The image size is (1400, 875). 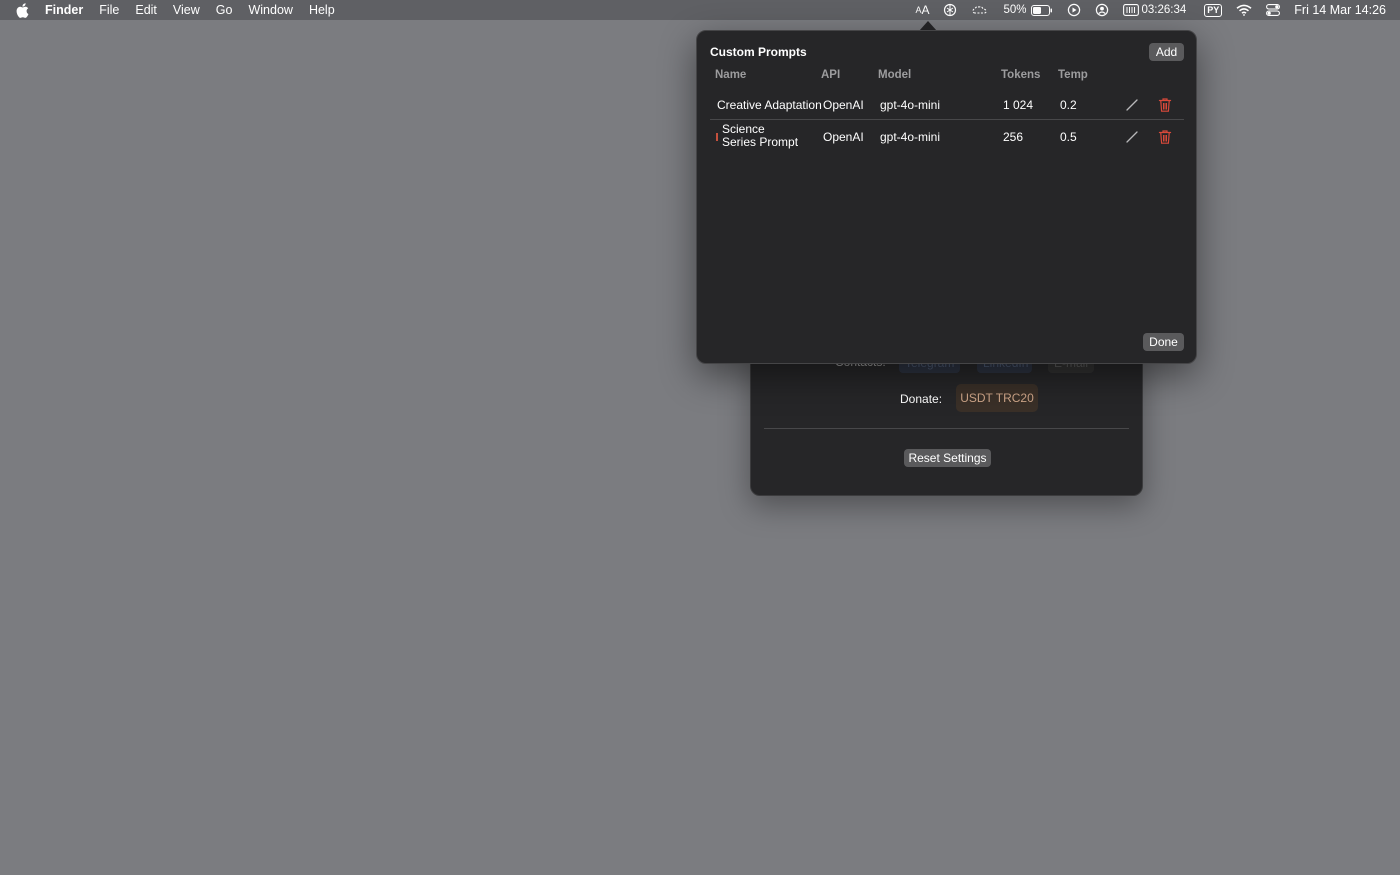 I want to click on column-header-temp: Temp, so click(x=1073, y=75).